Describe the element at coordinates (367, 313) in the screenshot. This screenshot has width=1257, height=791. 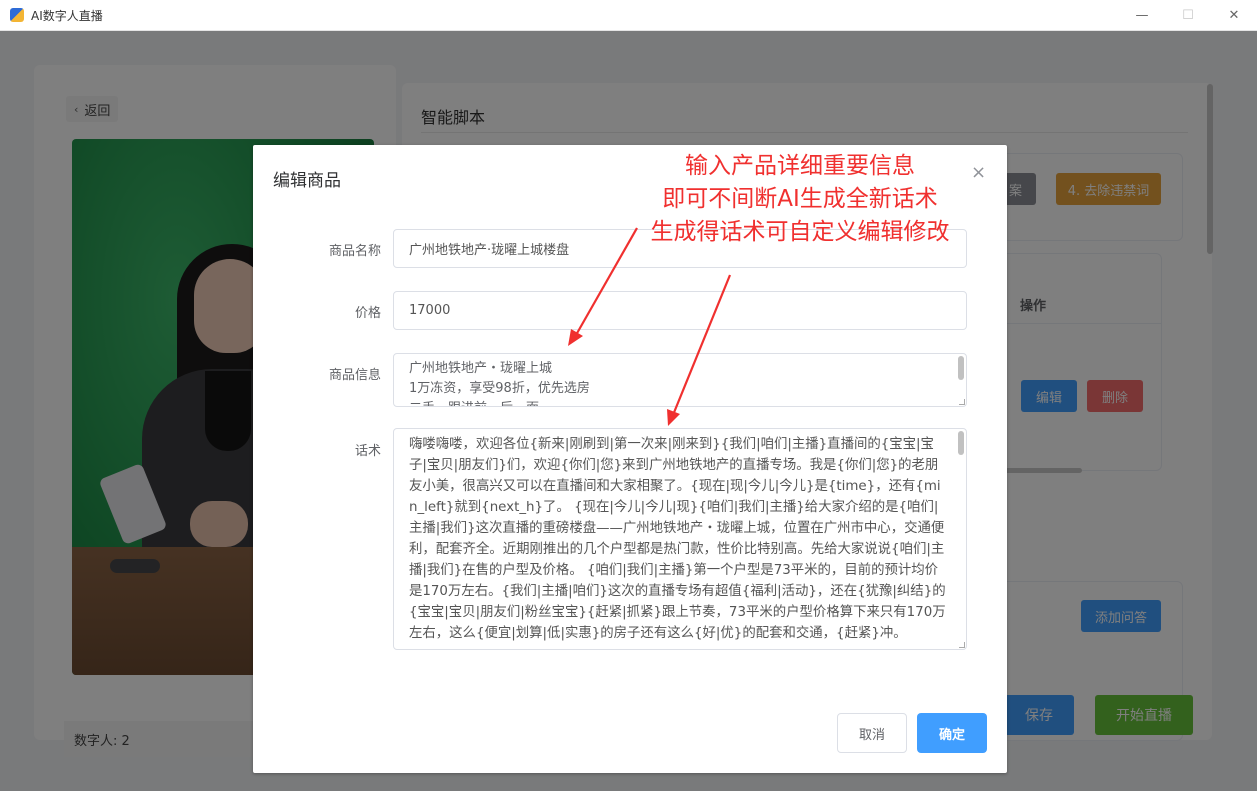
I see `price-label: 价格` at that location.